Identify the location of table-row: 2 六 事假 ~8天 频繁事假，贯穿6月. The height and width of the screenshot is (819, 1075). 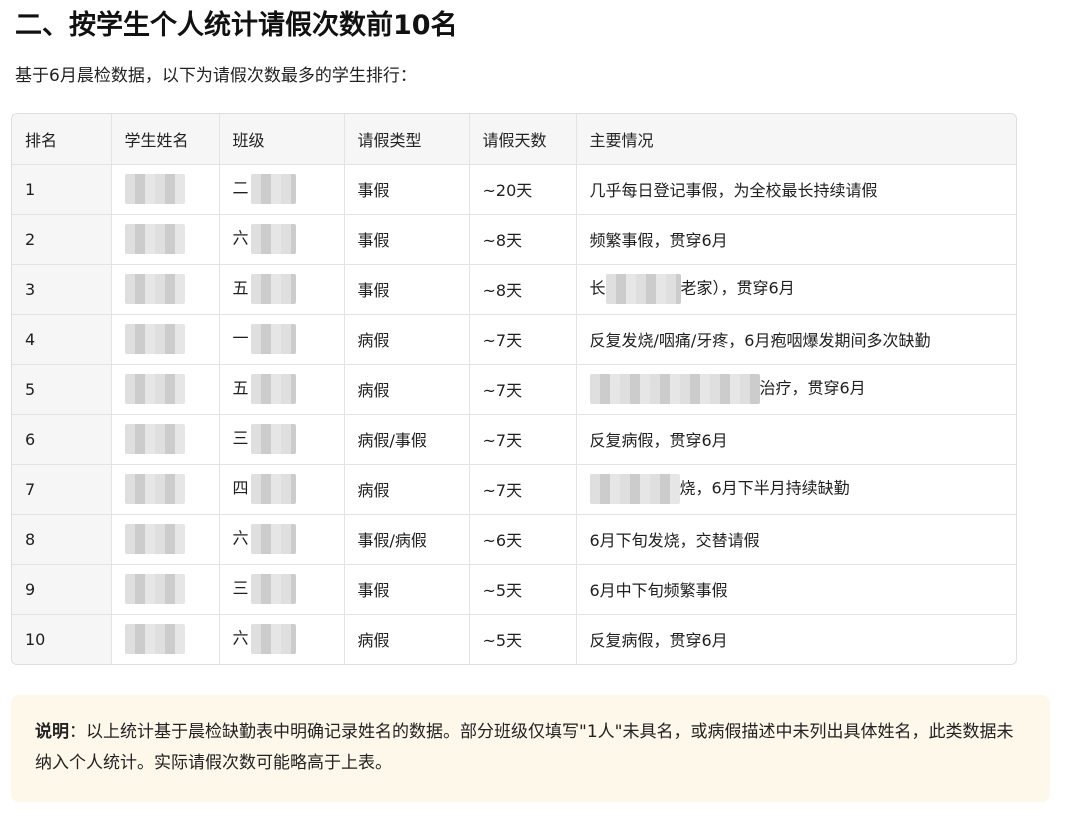
(514, 239).